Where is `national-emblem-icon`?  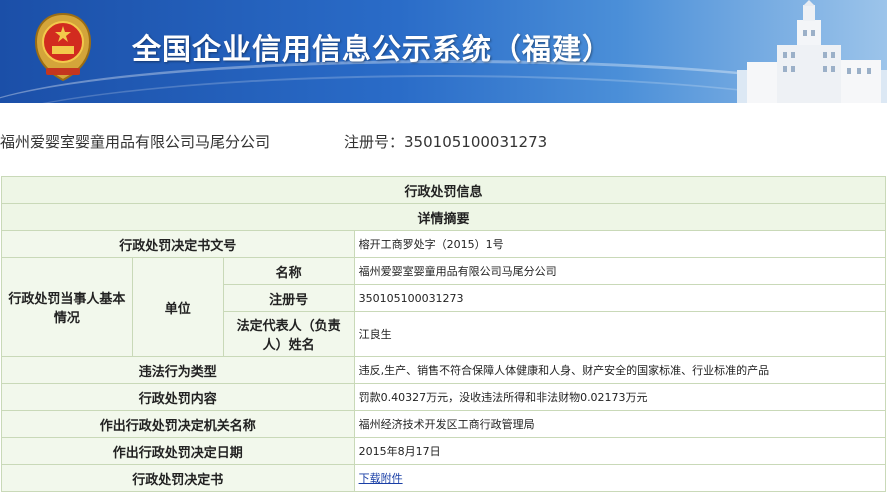 national-emblem-icon is located at coordinates (63, 47).